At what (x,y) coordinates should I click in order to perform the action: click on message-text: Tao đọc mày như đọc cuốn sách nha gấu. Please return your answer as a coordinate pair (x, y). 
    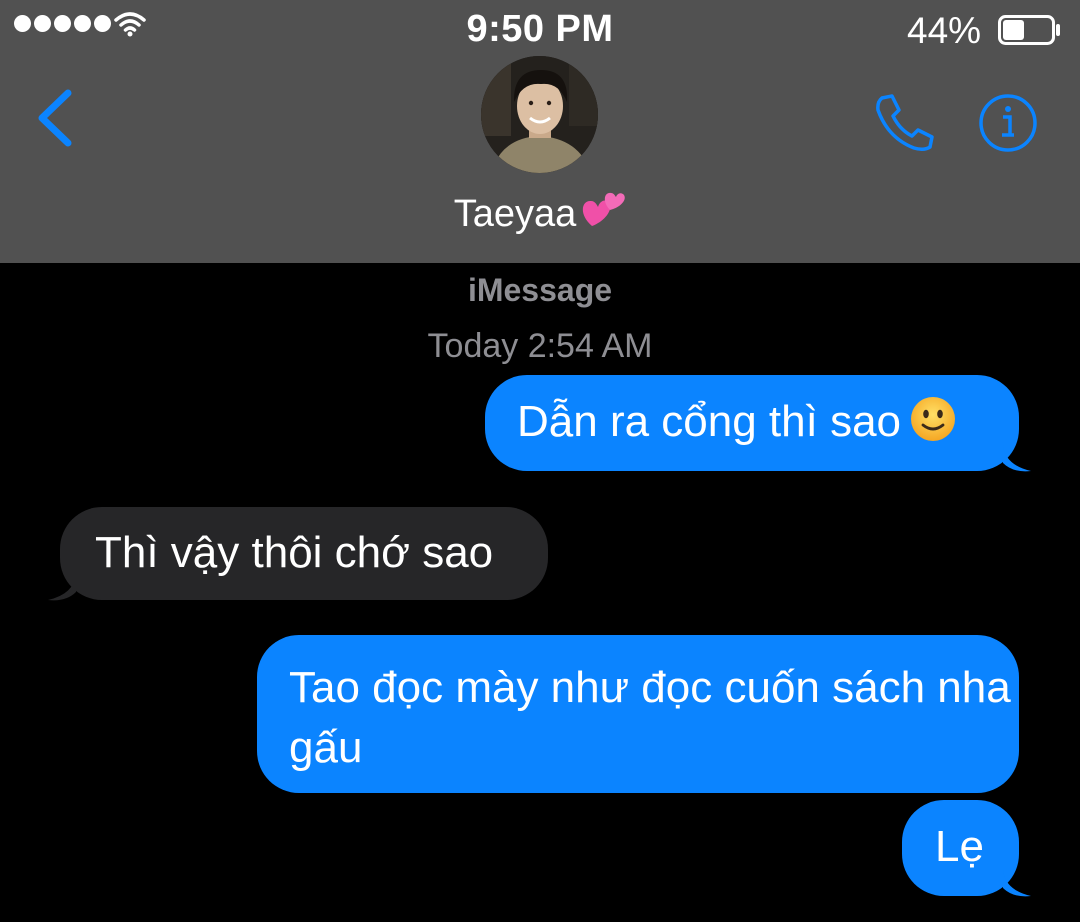
    Looking at the image, I should click on (650, 717).